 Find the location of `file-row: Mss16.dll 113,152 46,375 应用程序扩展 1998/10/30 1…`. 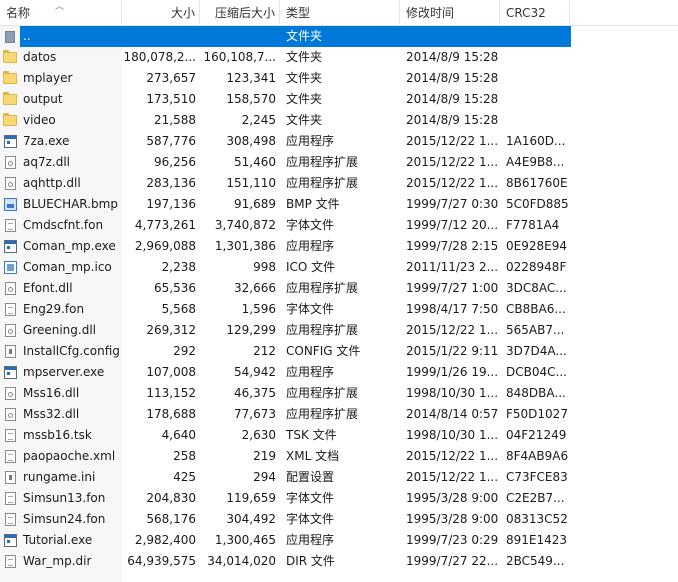

file-row: Mss16.dll 113,152 46,375 应用程序扩展 1998/10/30 1… is located at coordinates (339, 393).